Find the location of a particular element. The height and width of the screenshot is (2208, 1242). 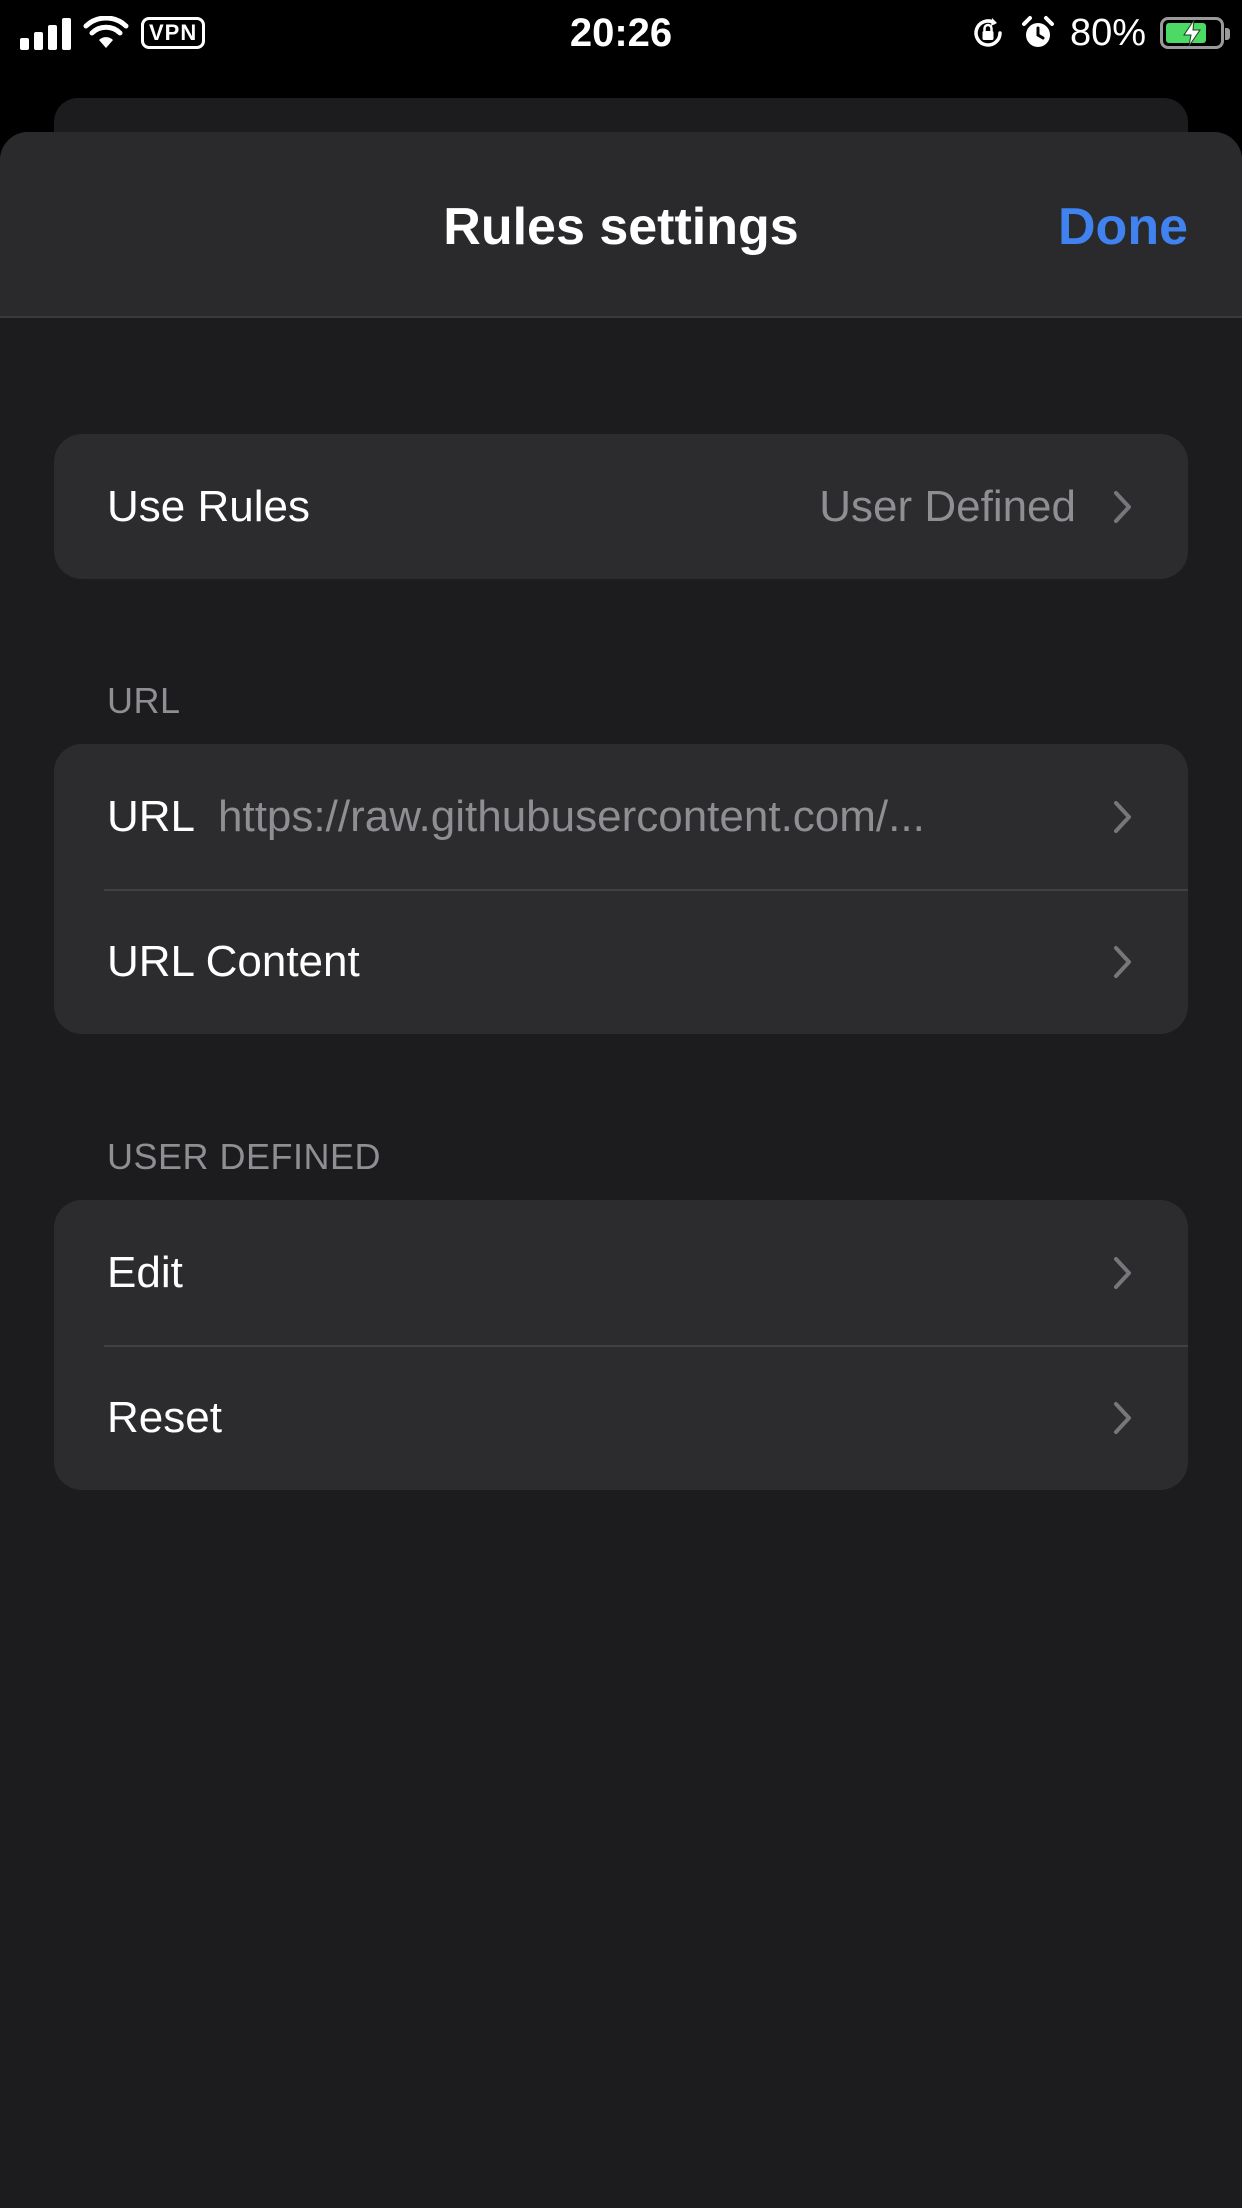

reset-row: Reset is located at coordinates (621, 1417).